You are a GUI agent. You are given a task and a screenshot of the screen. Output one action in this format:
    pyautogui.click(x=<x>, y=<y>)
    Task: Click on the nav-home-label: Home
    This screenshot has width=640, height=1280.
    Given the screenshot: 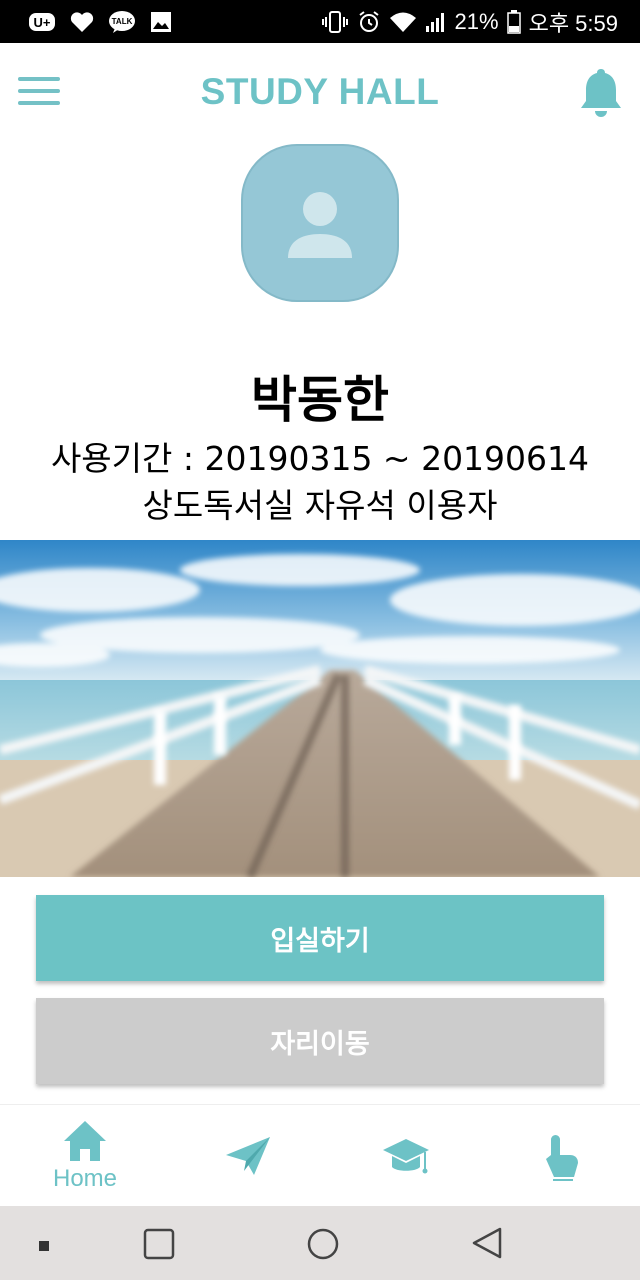 What is the action you would take?
    pyautogui.click(x=85, y=1178)
    